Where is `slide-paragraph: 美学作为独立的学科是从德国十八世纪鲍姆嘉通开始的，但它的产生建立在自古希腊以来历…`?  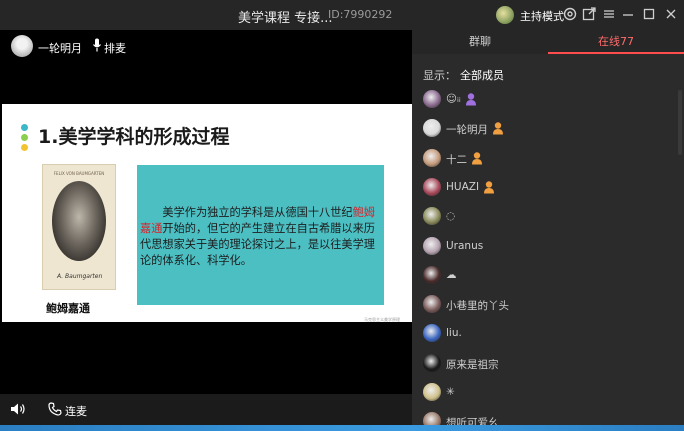
slide-paragraph: 美学作为独立的学科是从德国十八世纪鲍姆嘉通开始的，但它的产生建立在自古希腊以来历… is located at coordinates (260, 237).